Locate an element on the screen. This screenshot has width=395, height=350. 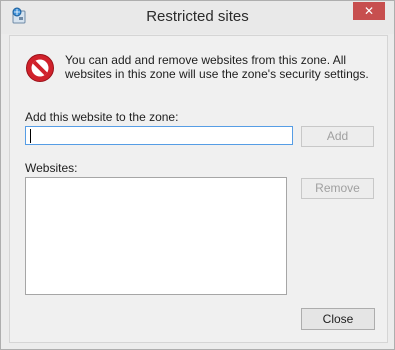
add-button: Add is located at coordinates (337, 136).